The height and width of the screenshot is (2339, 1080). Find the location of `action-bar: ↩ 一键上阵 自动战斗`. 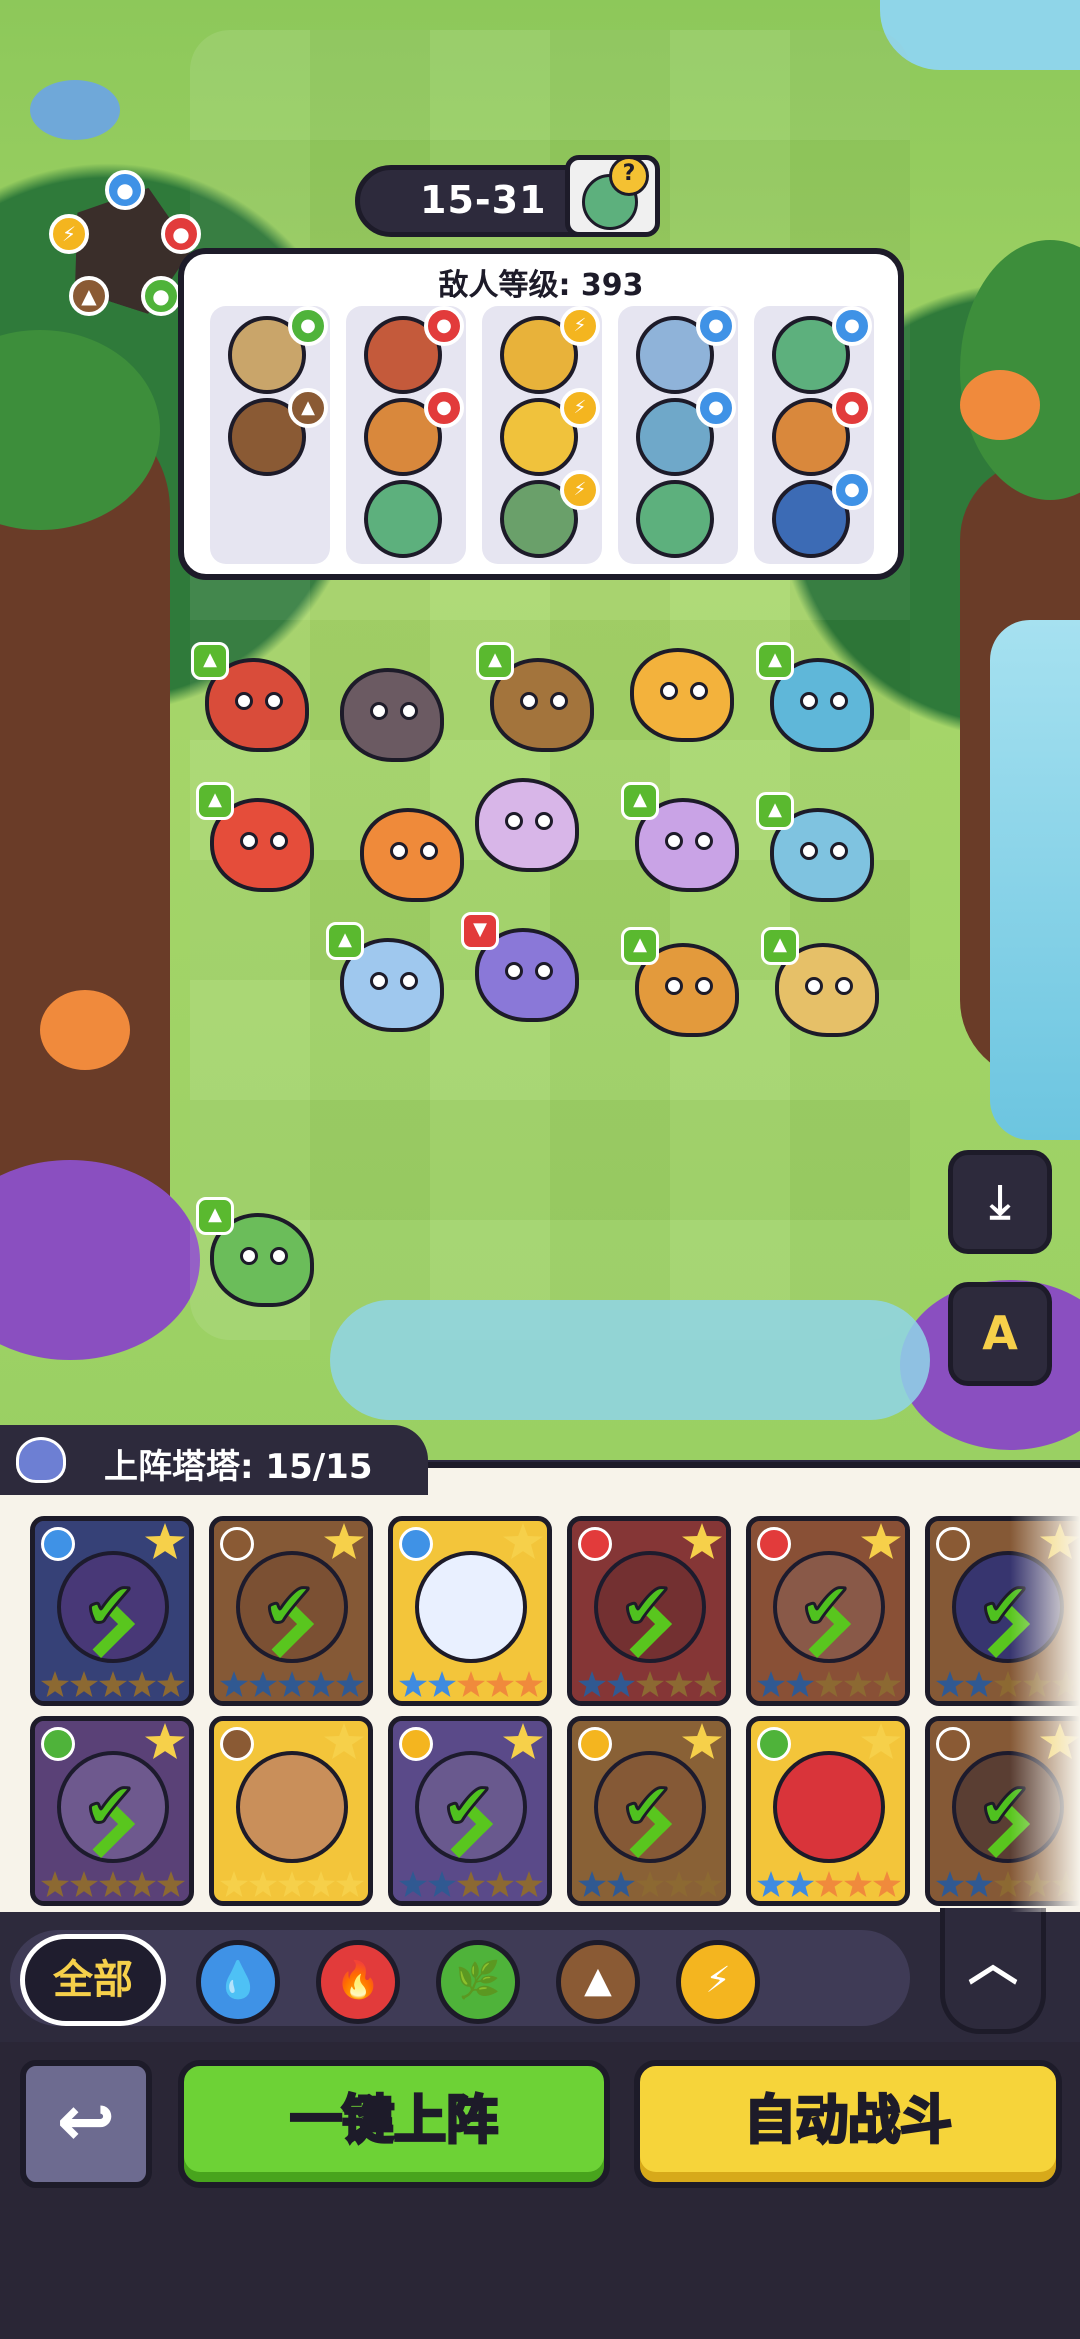

action-bar: ↩ 一键上阵 自动战斗 is located at coordinates (540, 2190).